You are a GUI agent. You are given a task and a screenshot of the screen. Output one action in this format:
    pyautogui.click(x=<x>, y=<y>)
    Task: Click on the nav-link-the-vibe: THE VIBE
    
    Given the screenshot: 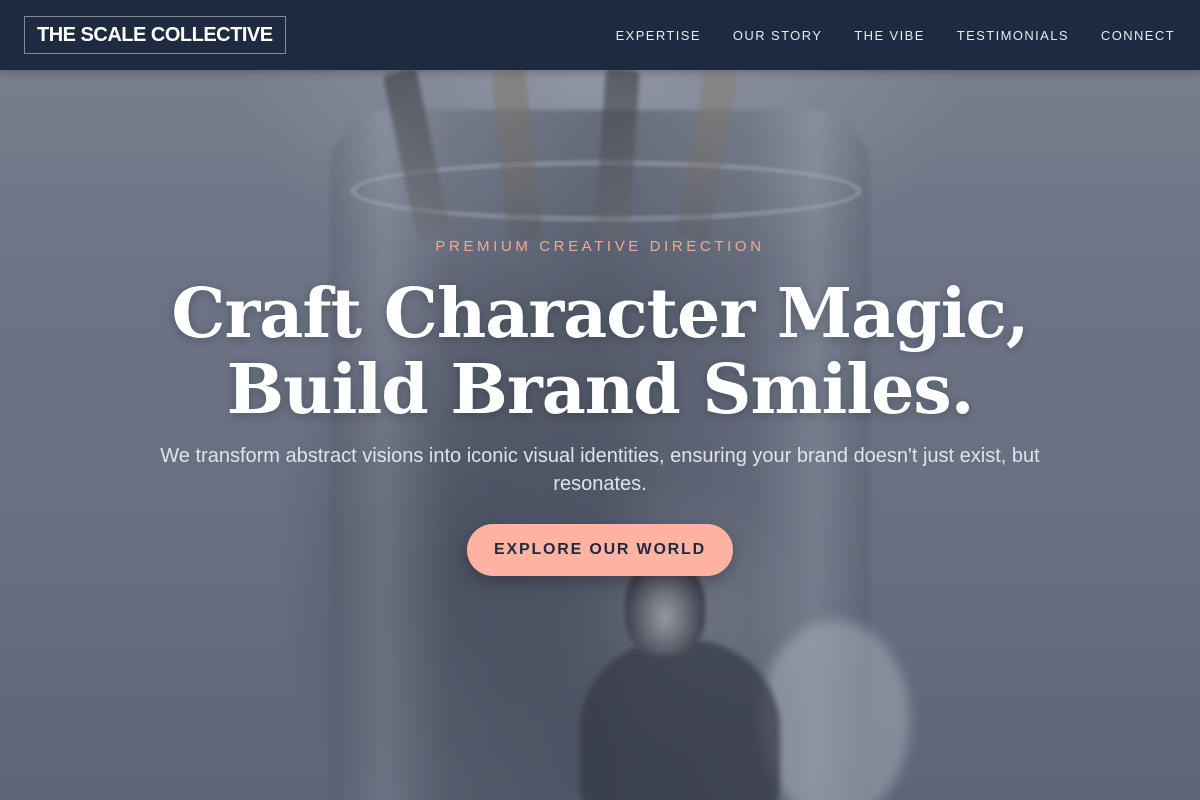 What is the action you would take?
    pyautogui.click(x=889, y=35)
    